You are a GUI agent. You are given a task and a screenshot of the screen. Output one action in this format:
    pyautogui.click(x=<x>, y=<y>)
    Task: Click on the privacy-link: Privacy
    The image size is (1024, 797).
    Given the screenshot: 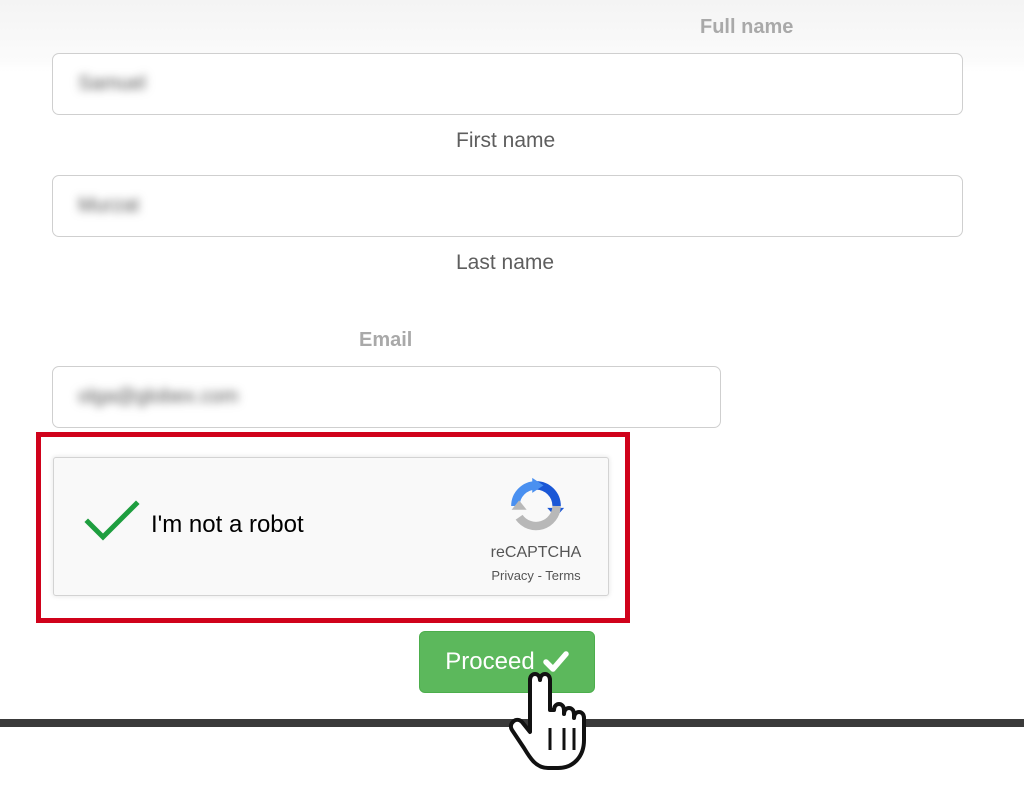 What is the action you would take?
    pyautogui.click(x=512, y=575)
    